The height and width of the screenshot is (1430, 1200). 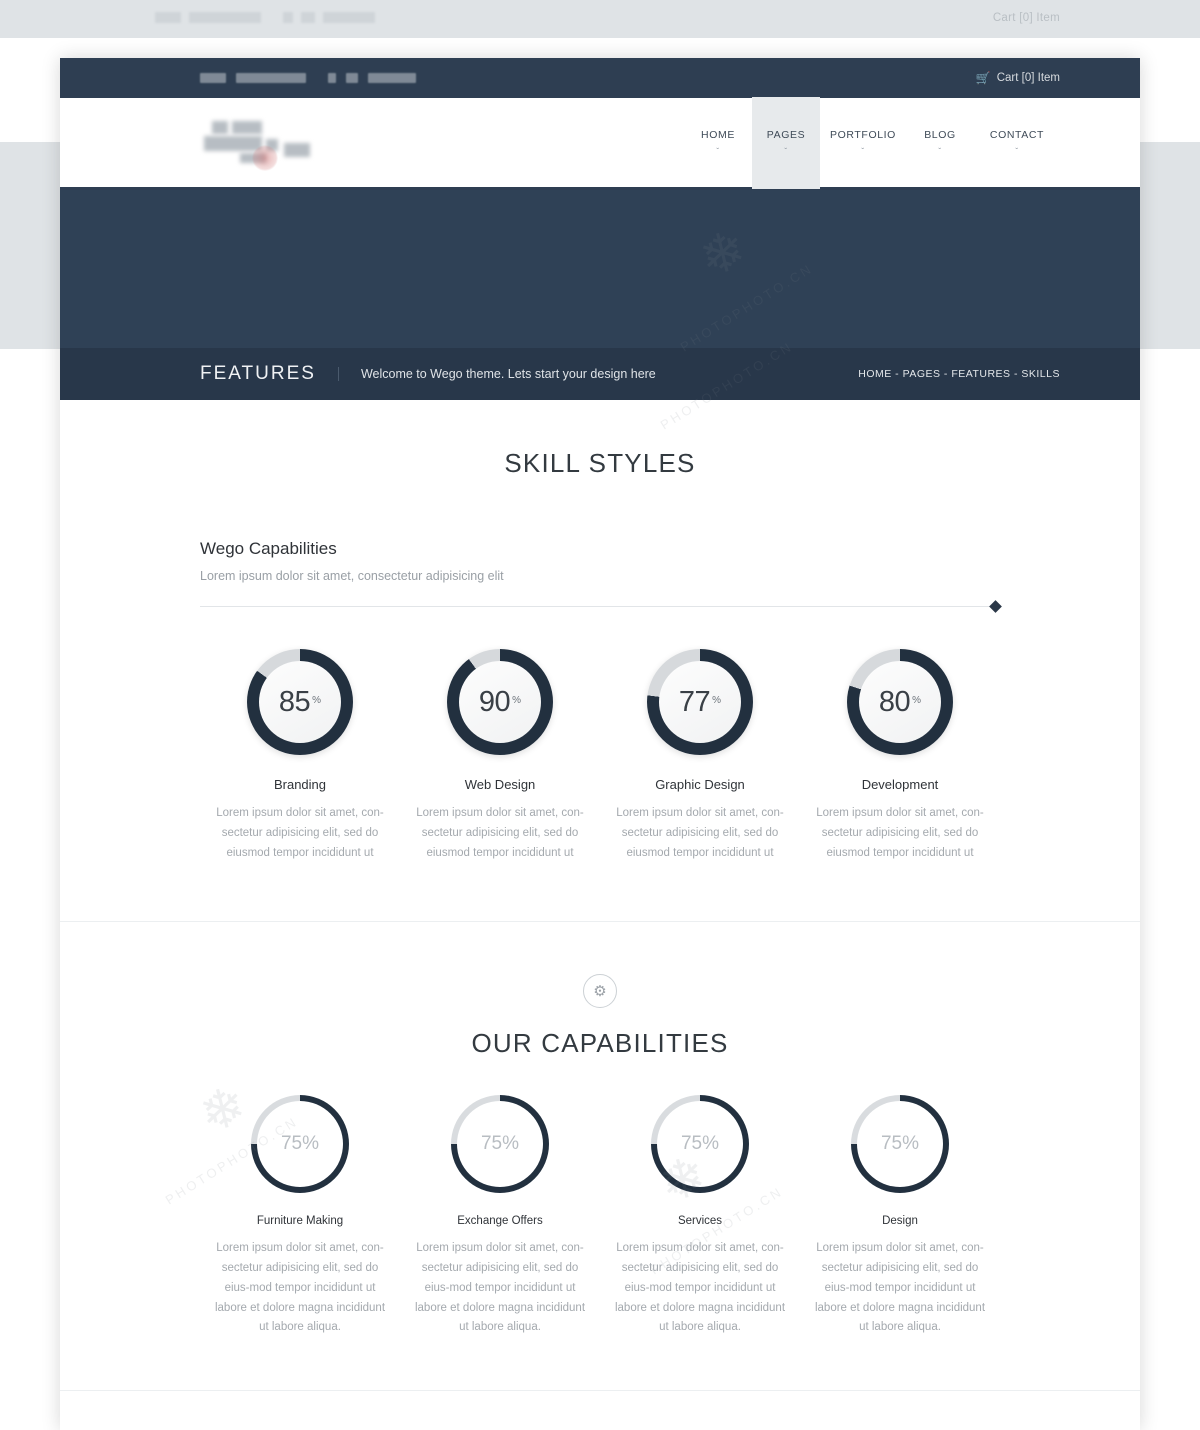 I want to click on nav-label: BLOG, so click(x=940, y=135).